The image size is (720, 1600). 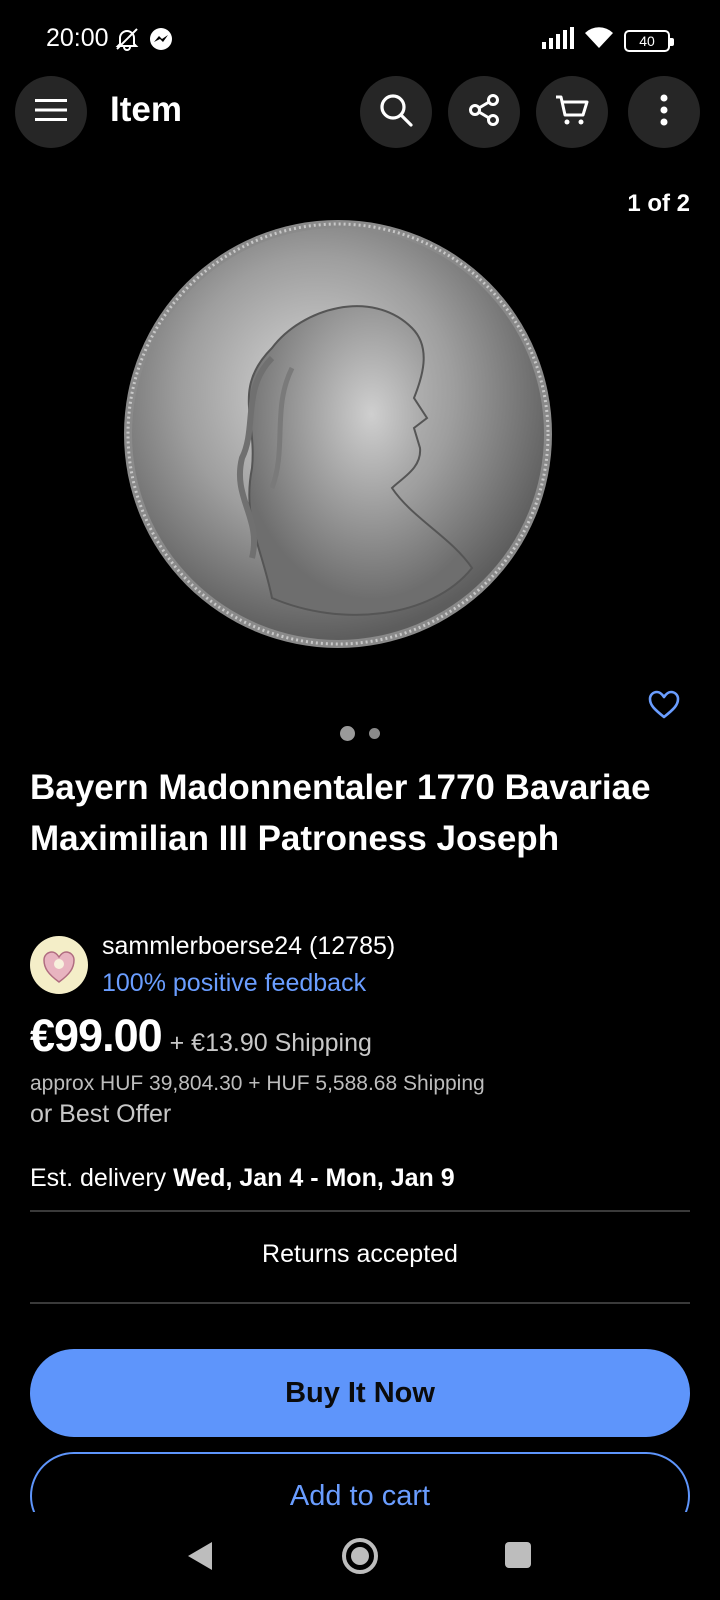 I want to click on heart-icon, so click(x=664, y=707).